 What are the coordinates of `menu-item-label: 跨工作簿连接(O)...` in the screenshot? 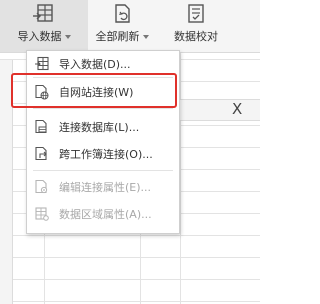 It's located at (106, 154).